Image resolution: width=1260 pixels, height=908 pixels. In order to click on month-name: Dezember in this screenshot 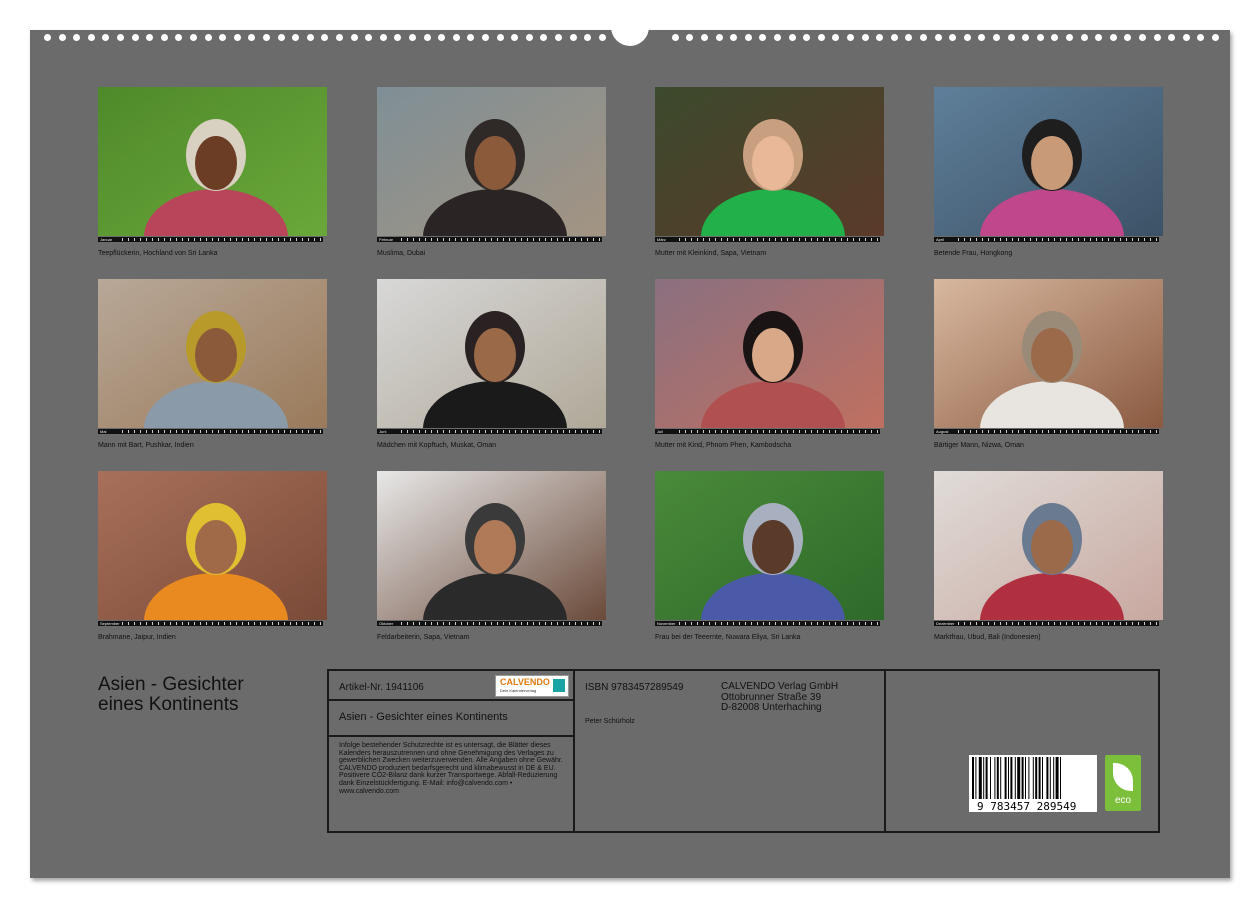, I will do `click(945, 623)`.